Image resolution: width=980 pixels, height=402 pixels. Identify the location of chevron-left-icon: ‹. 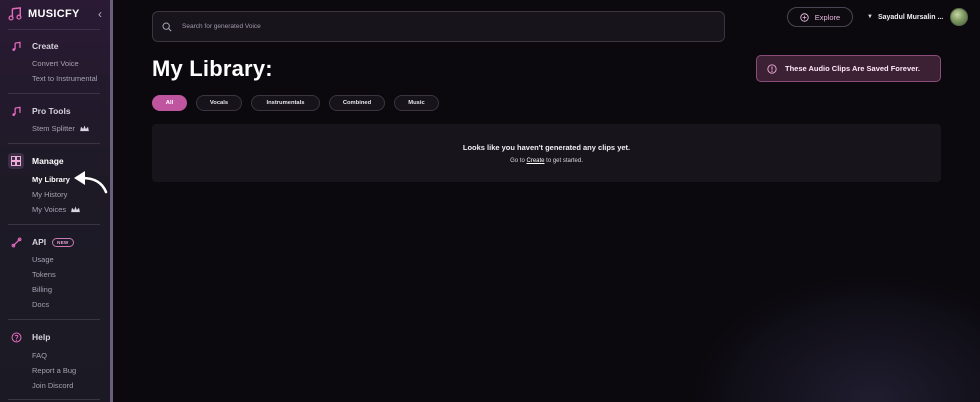
(100, 14).